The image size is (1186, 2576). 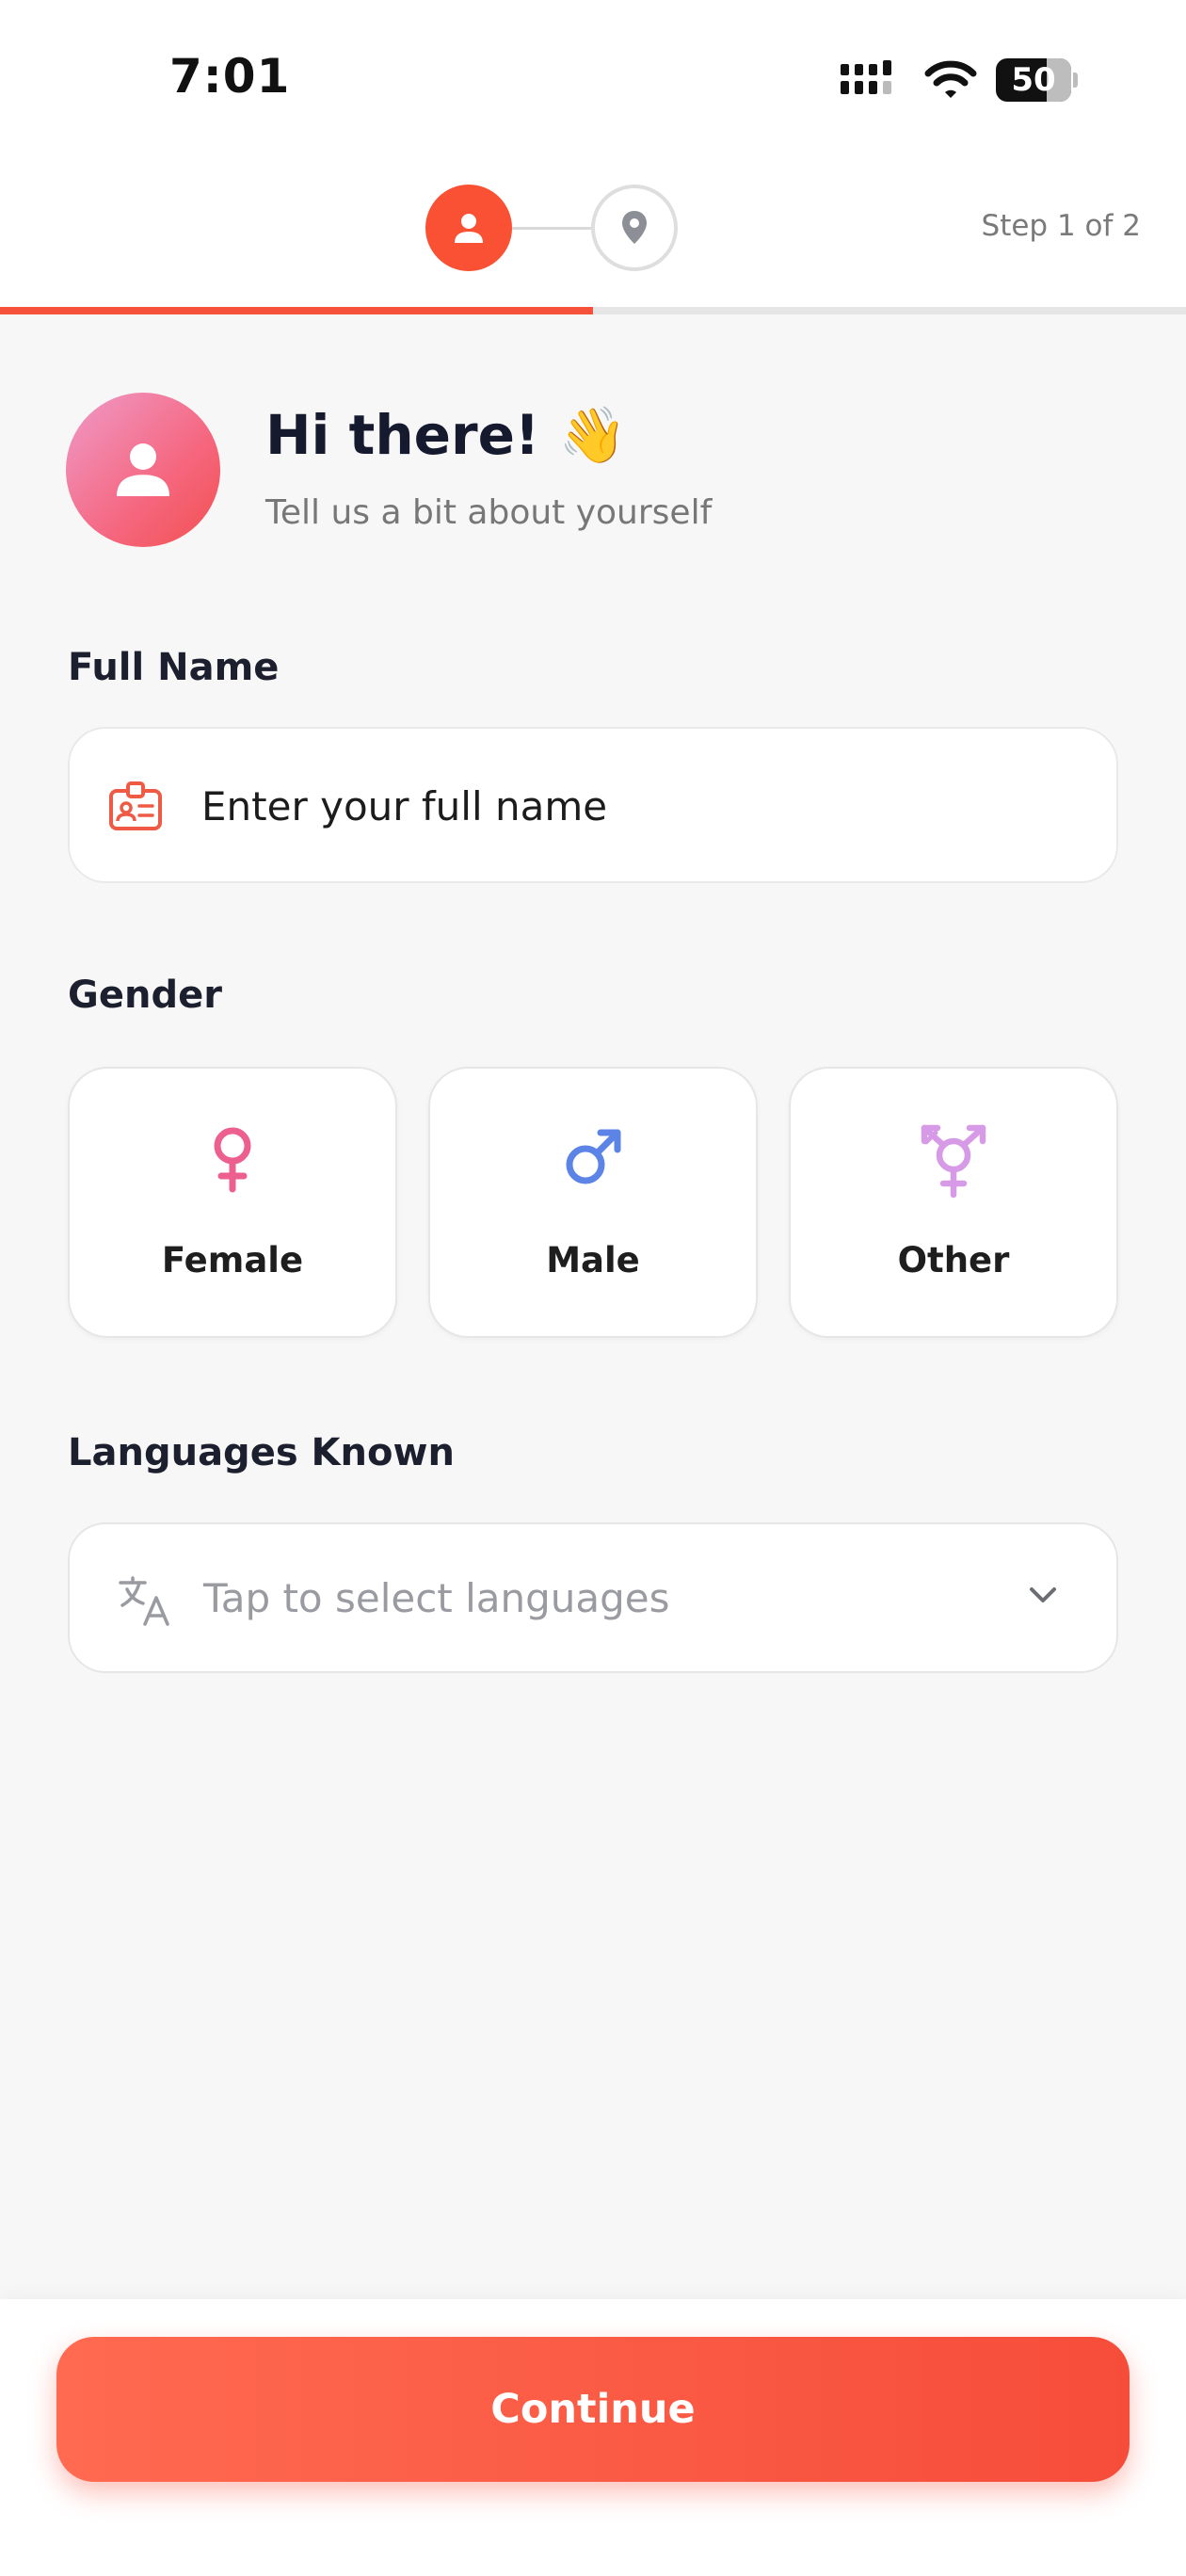 I want to click on step-label: Step 1 of 2, so click(x=1061, y=226).